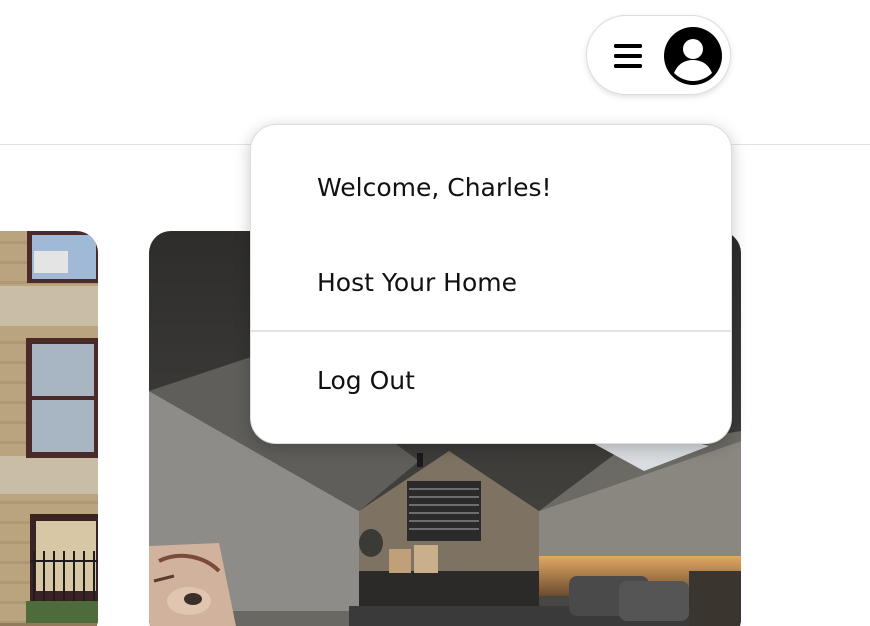 This screenshot has height=626, width=870. I want to click on log-out-link: Log Out, so click(366, 380).